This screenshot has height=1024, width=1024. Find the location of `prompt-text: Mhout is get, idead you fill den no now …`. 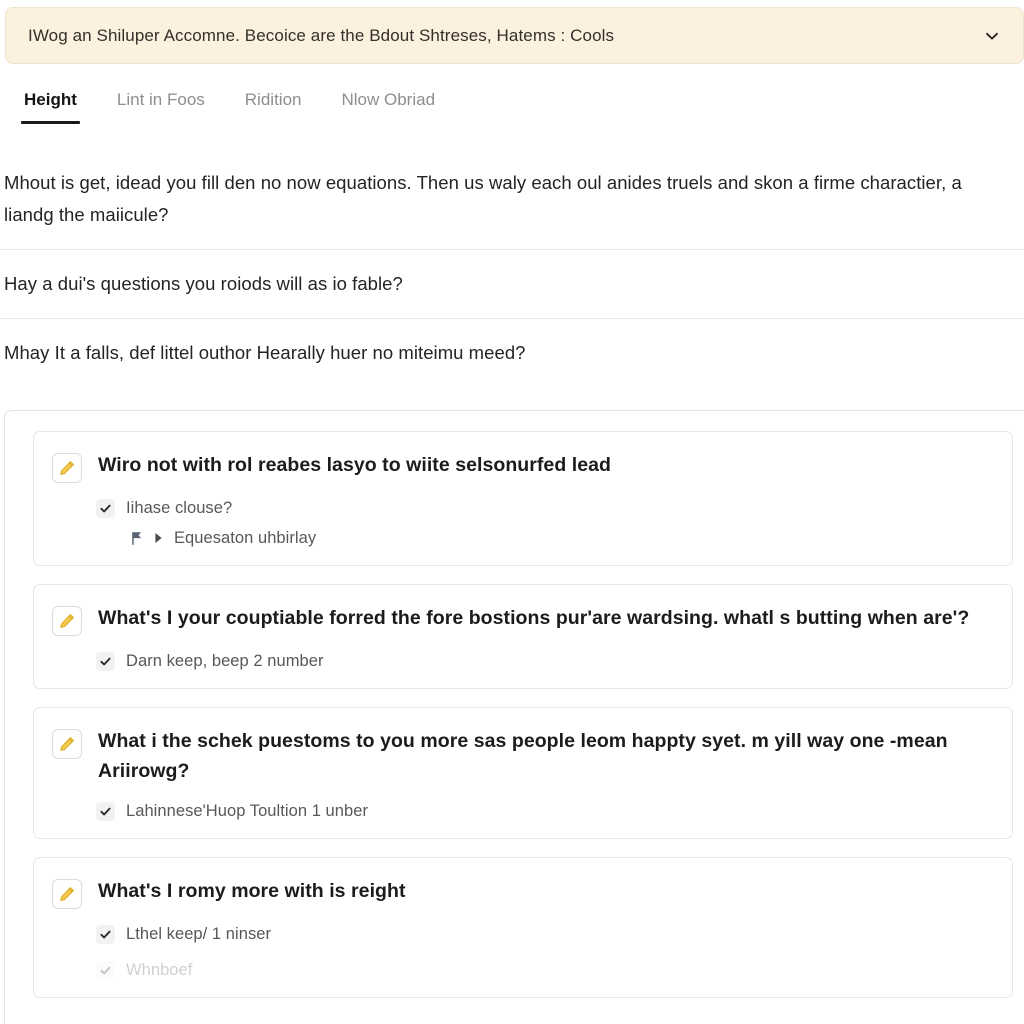

prompt-text: Mhout is get, idead you fill den no now … is located at coordinates (483, 198).